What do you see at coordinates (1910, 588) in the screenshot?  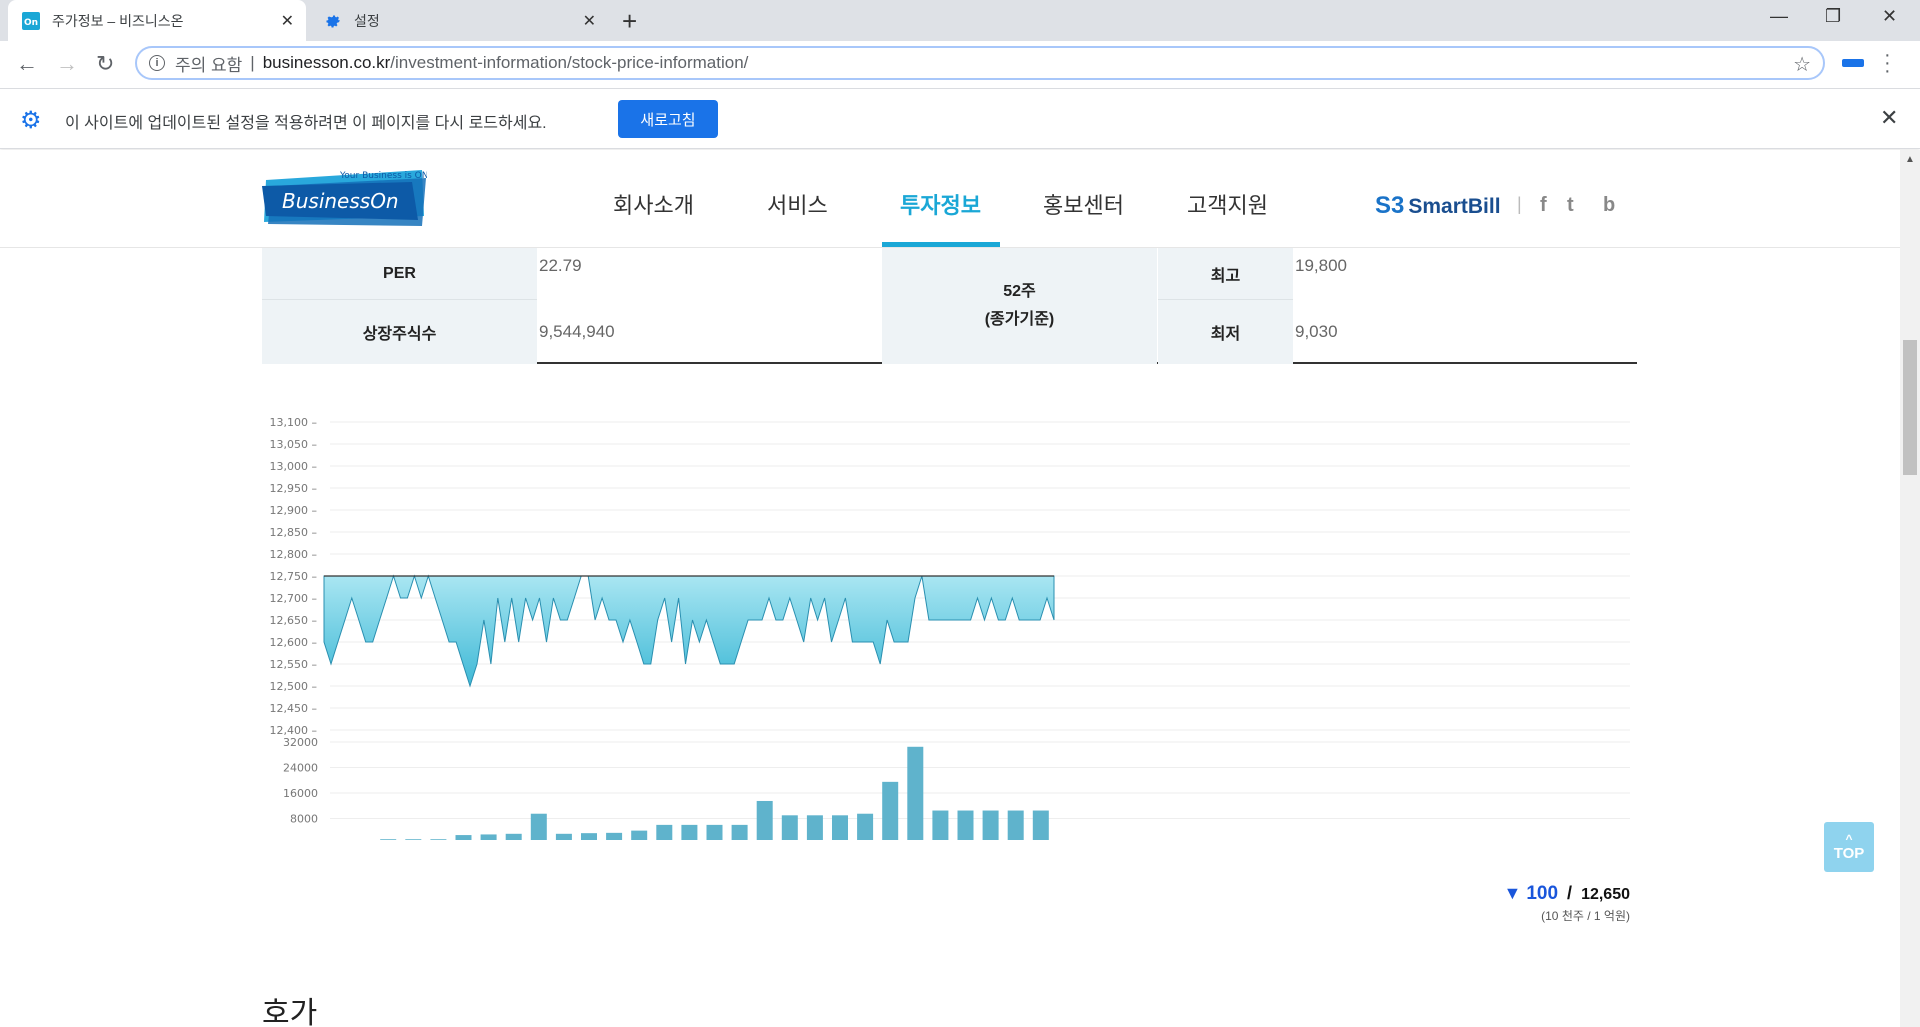 I see `page-scrollbar: ▲` at bounding box center [1910, 588].